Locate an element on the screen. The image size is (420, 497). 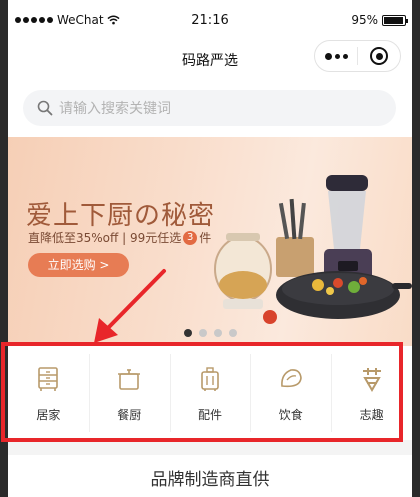
category-food: 饮食 is located at coordinates (290, 393).